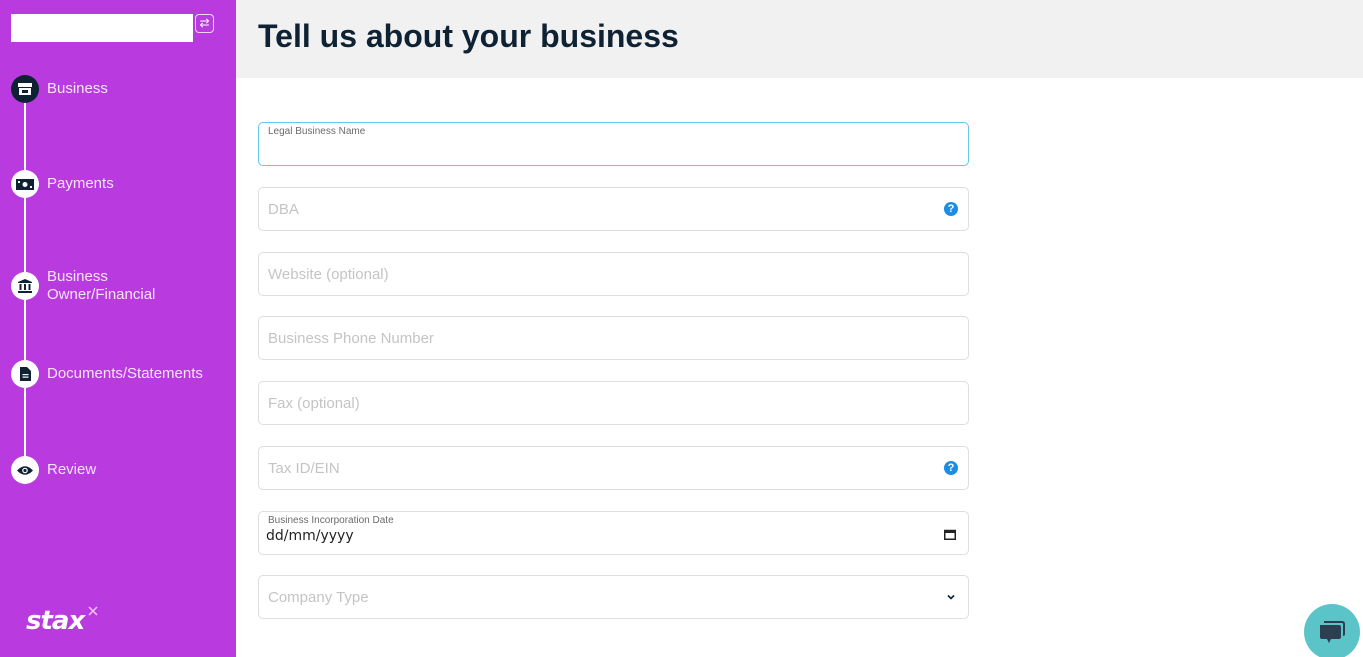  What do you see at coordinates (613, 274) in the screenshot?
I see `website-input: Website (optional)` at bounding box center [613, 274].